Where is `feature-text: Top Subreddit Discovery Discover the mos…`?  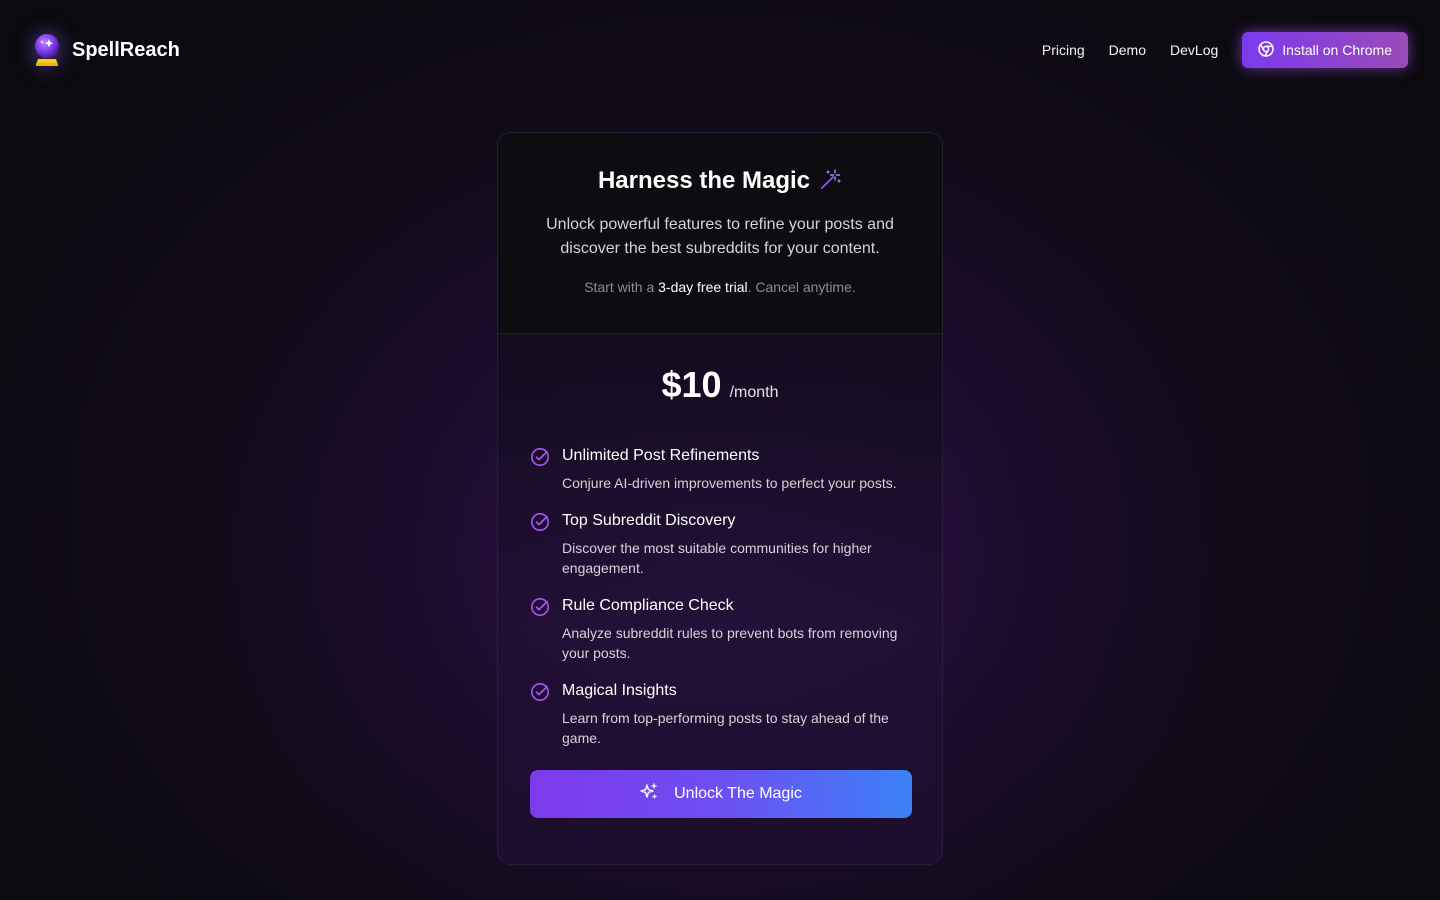
feature-text: Top Subreddit Discovery Discover the mos… is located at coordinates (736, 544).